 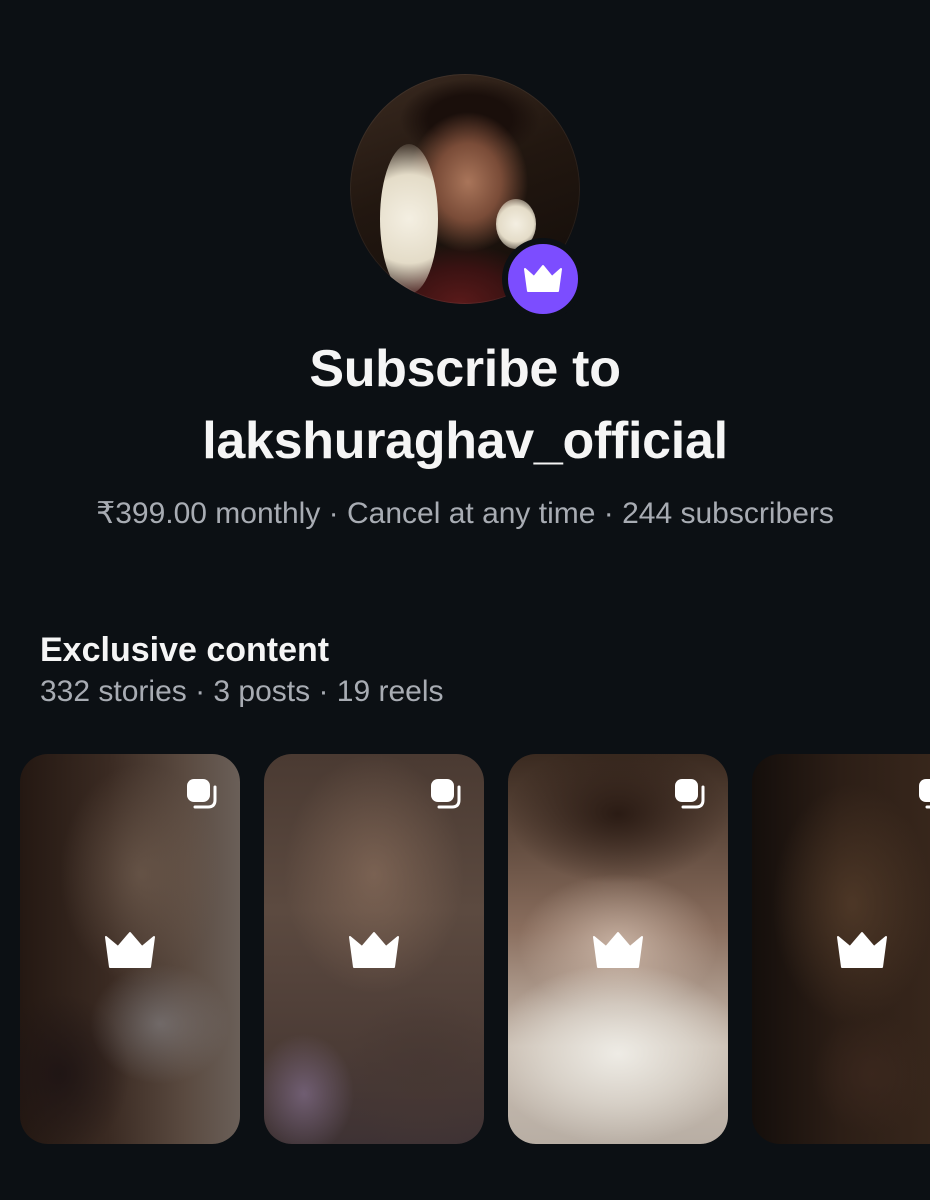 What do you see at coordinates (467, 197) in the screenshot?
I see `profile-avatar-container` at bounding box center [467, 197].